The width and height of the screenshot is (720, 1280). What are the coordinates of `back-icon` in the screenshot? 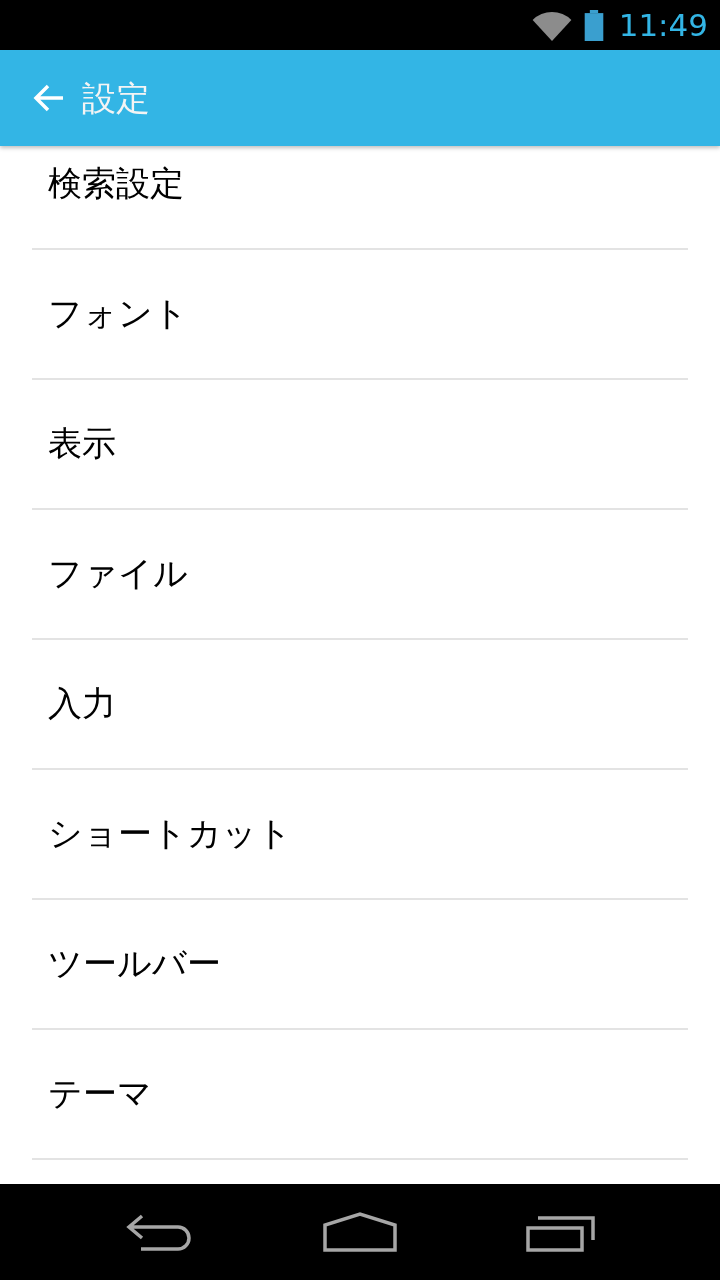 It's located at (160, 1233).